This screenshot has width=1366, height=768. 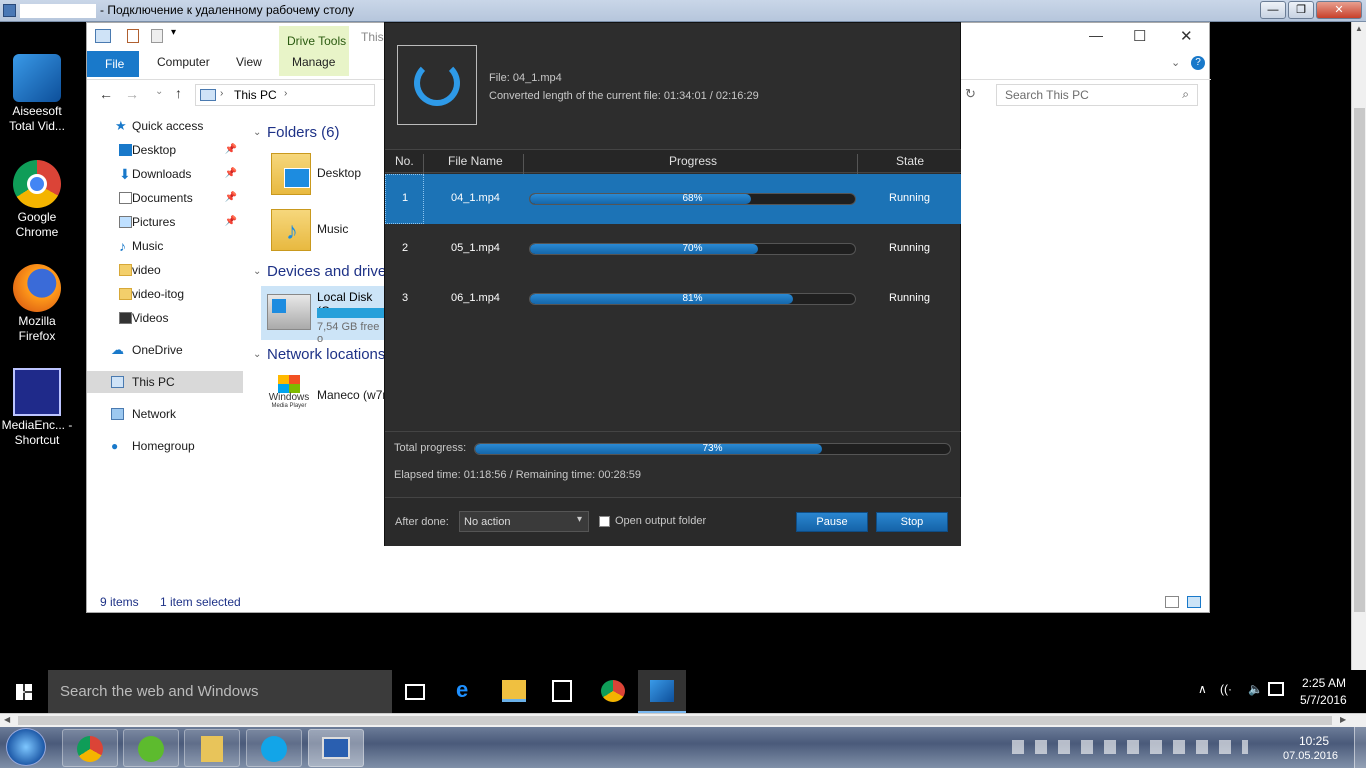 I want to click on taskbar7-skype, so click(x=274, y=748).